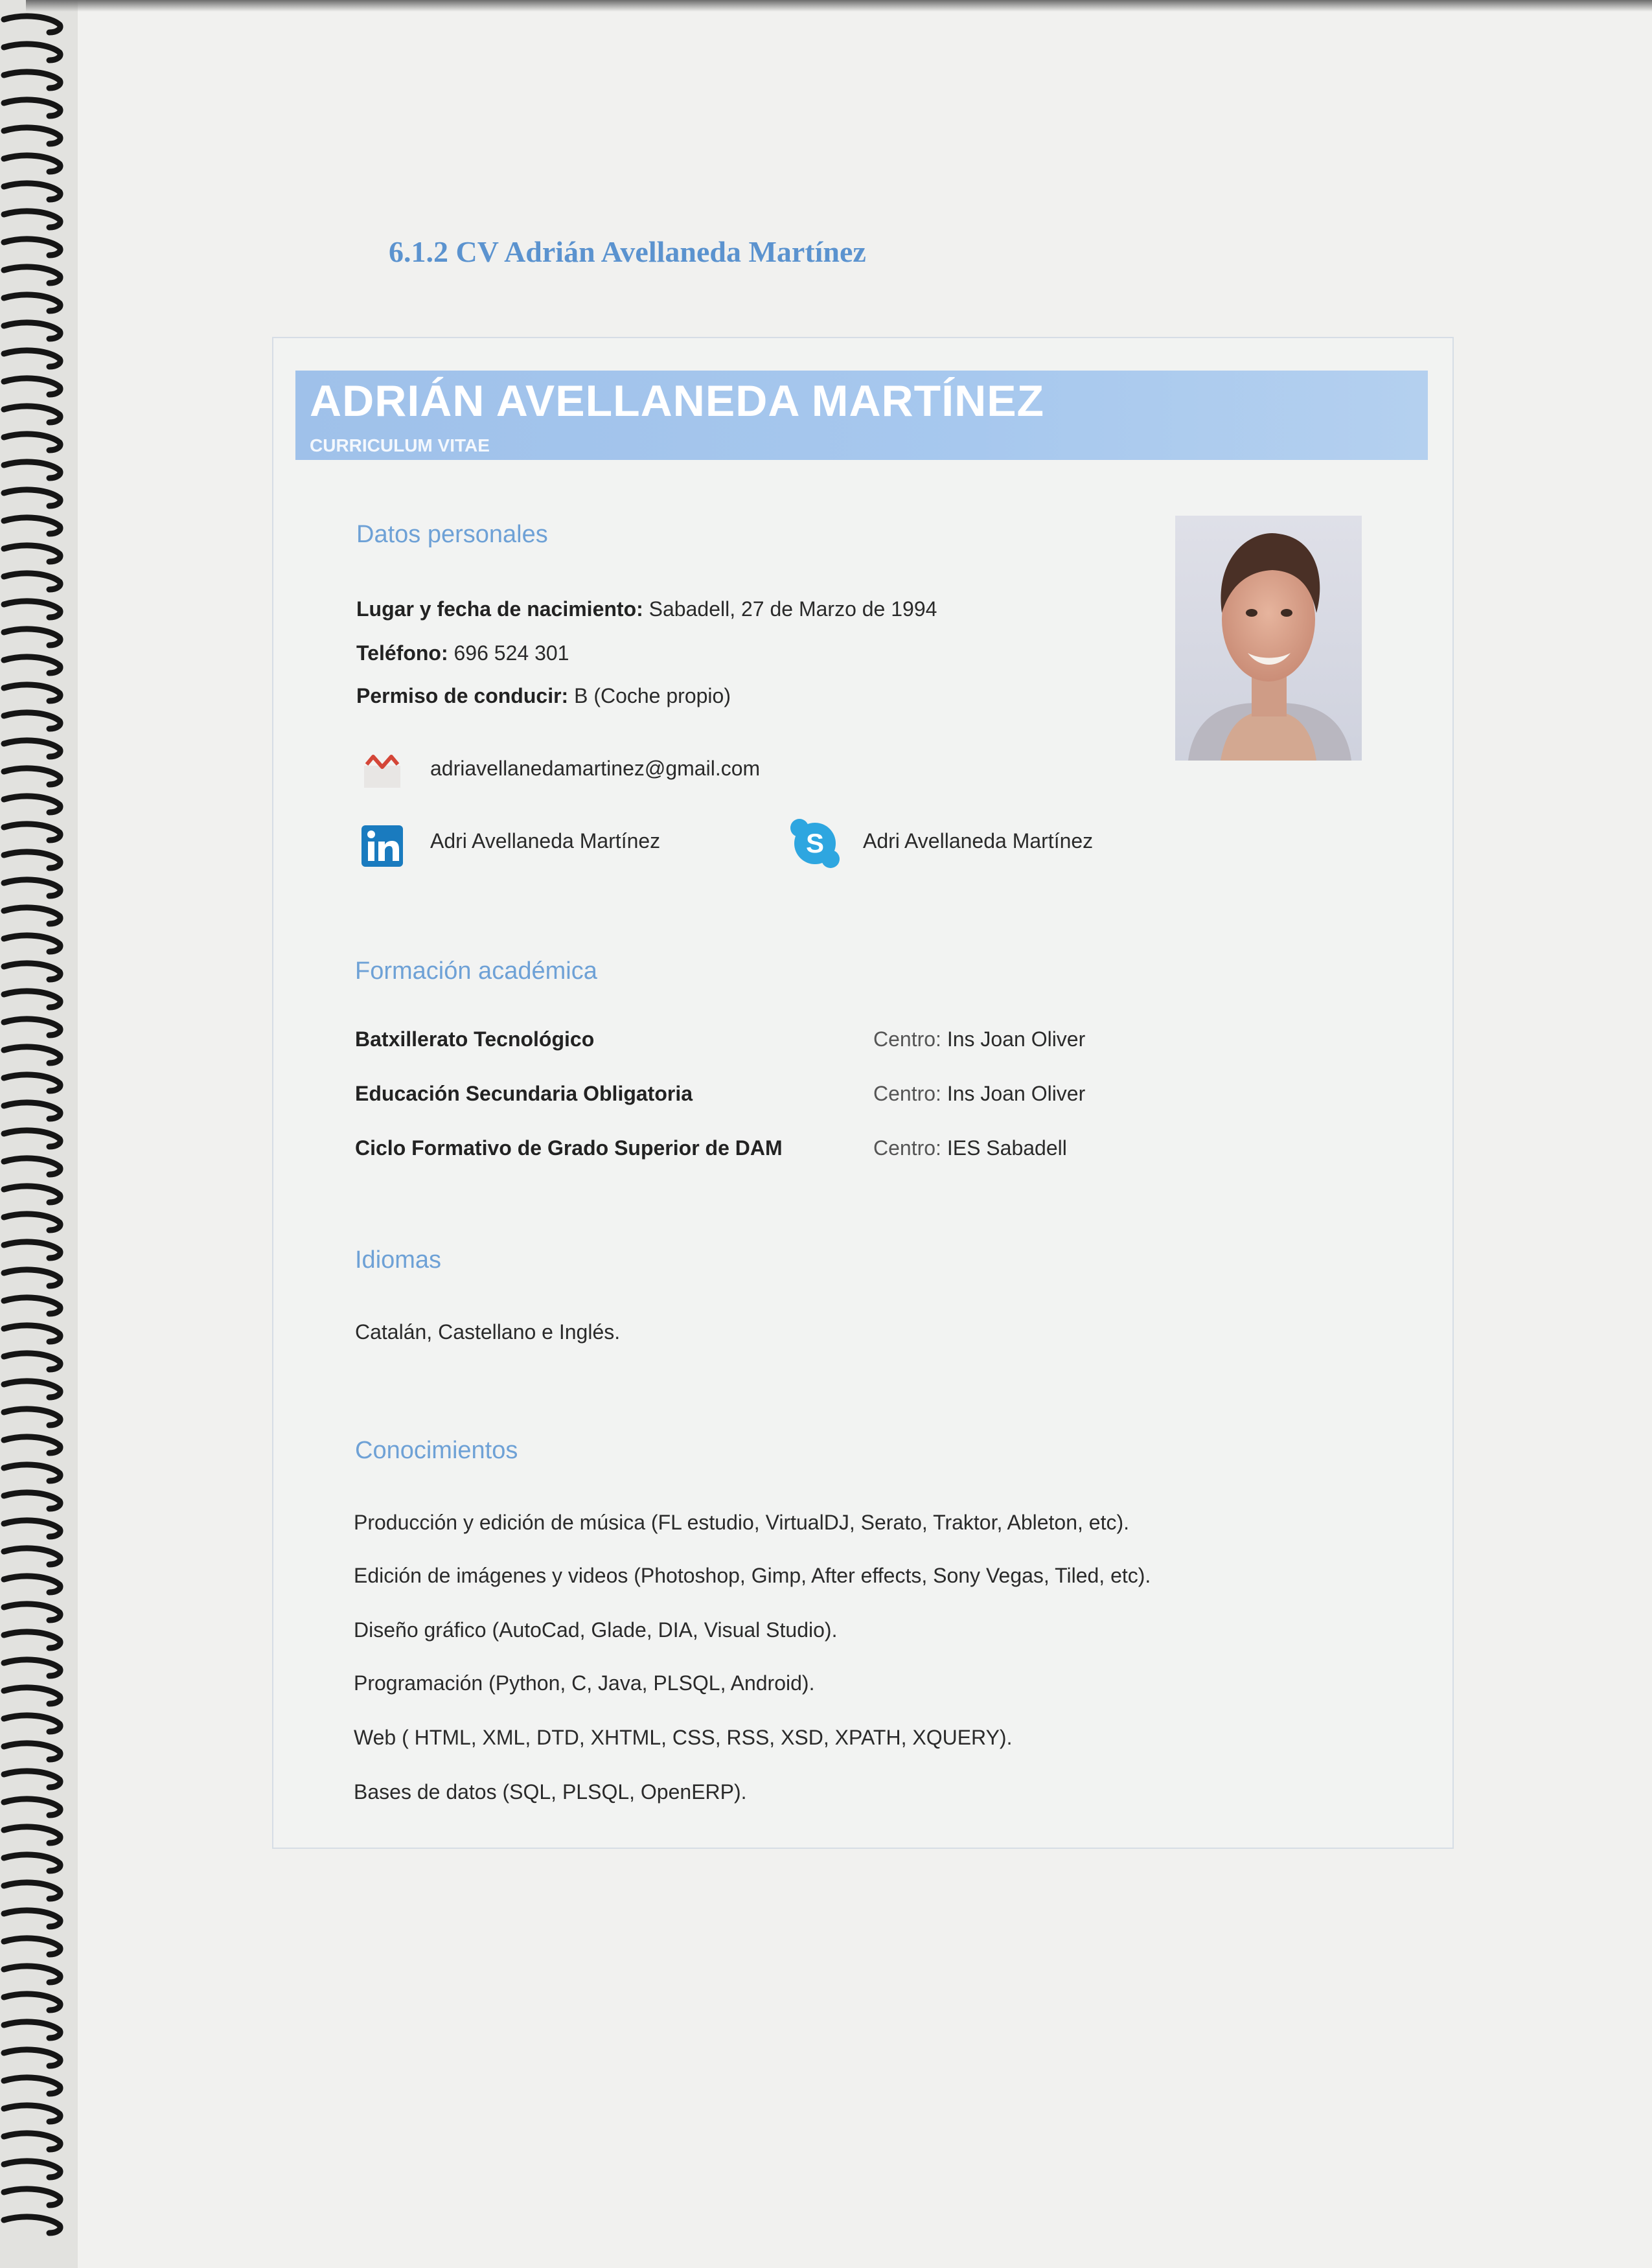 This screenshot has height=2268, width=1652. Describe the element at coordinates (627, 251) in the screenshot. I see `section-heading: 6.1.2 CV Adrián Avellaneda Martínez` at that location.